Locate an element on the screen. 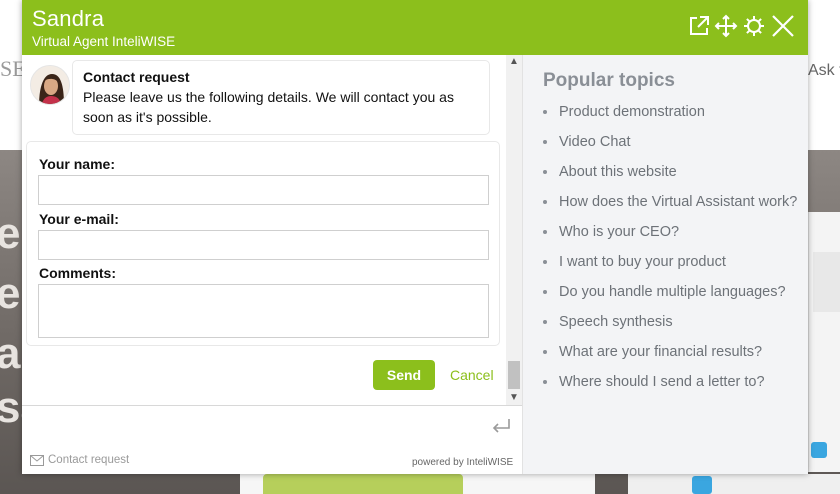 Image resolution: width=840 pixels, height=494 pixels. message-input-area: Contact request powered by InteliWISE is located at coordinates (272, 439).